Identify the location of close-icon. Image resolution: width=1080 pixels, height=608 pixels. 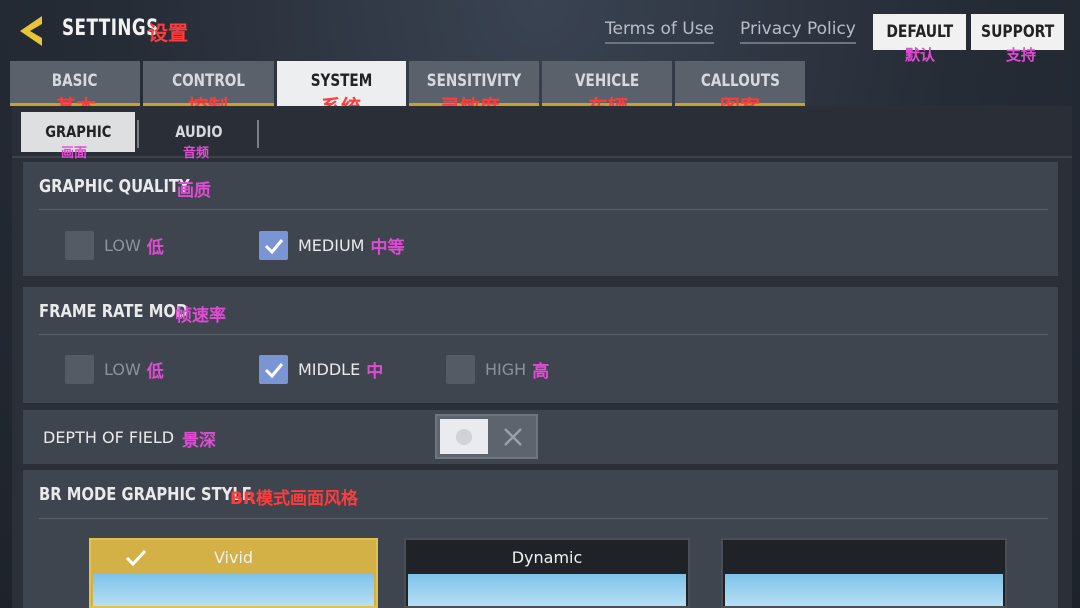
(513, 437).